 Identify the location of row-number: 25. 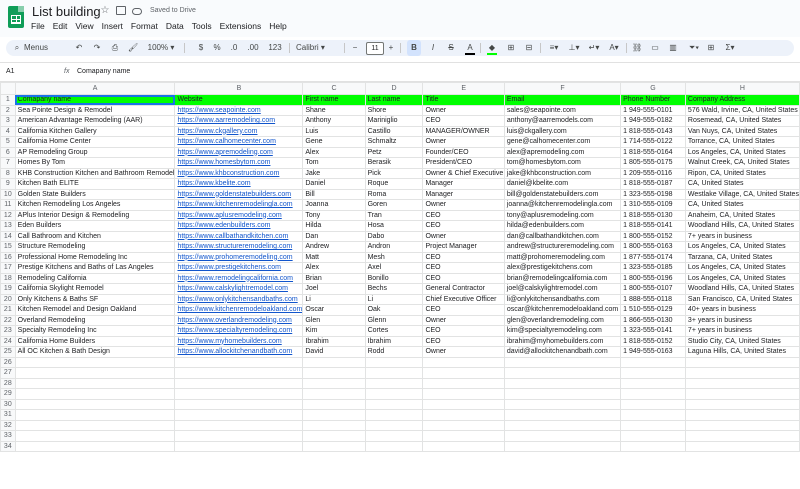
(8, 352).